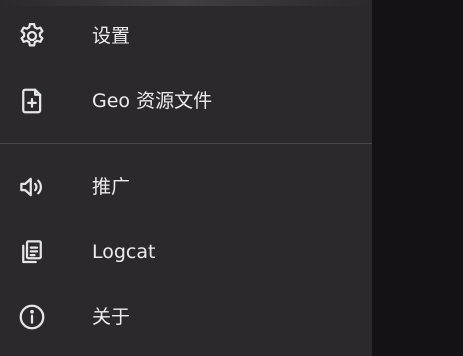  What do you see at coordinates (186, 143) in the screenshot?
I see `drawer-divider` at bounding box center [186, 143].